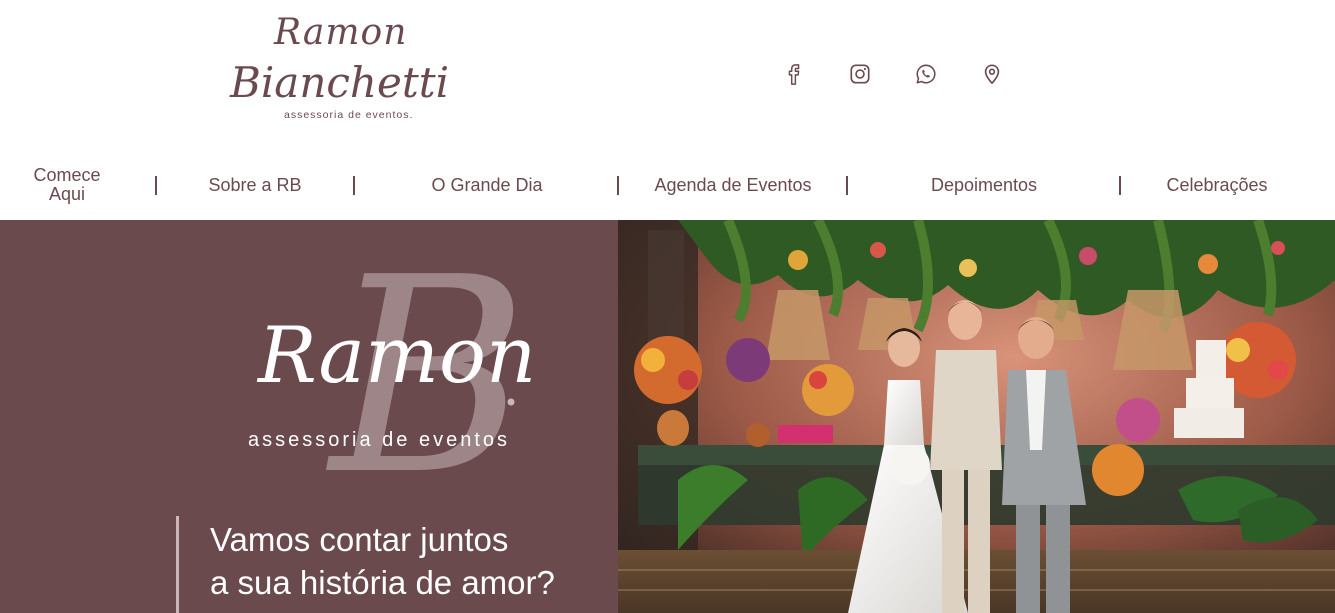 This screenshot has height=613, width=1335. Describe the element at coordinates (487, 185) in the screenshot. I see `nav-item-grande-dia: O Grande Dia` at that location.